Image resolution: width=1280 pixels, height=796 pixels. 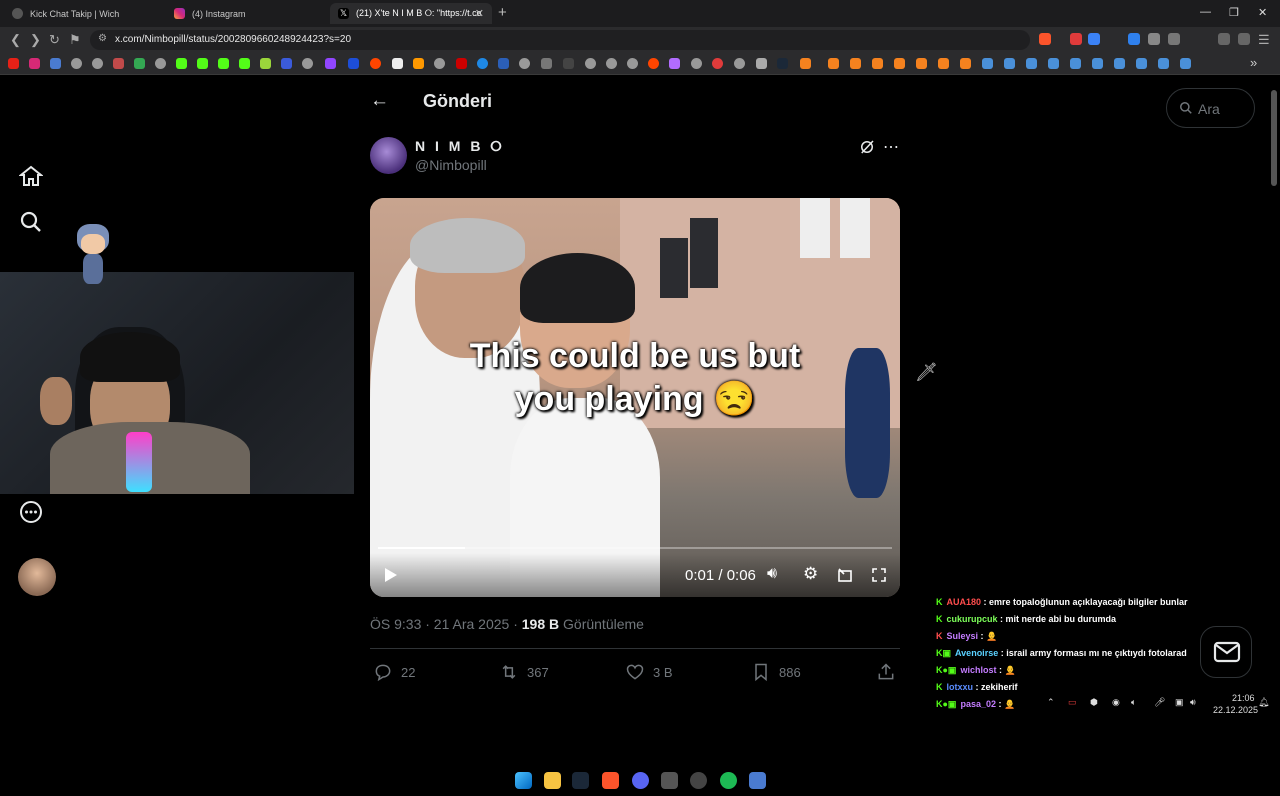 What do you see at coordinates (728, 780) in the screenshot?
I see `spotify-taskbar-icon` at bounding box center [728, 780].